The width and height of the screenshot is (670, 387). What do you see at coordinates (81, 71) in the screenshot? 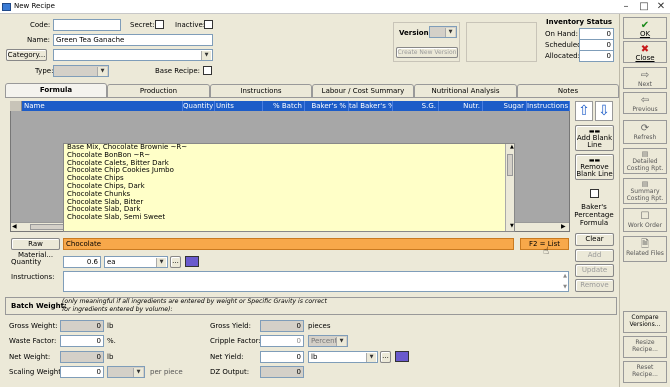
I see `type-select: ▼` at bounding box center [81, 71].